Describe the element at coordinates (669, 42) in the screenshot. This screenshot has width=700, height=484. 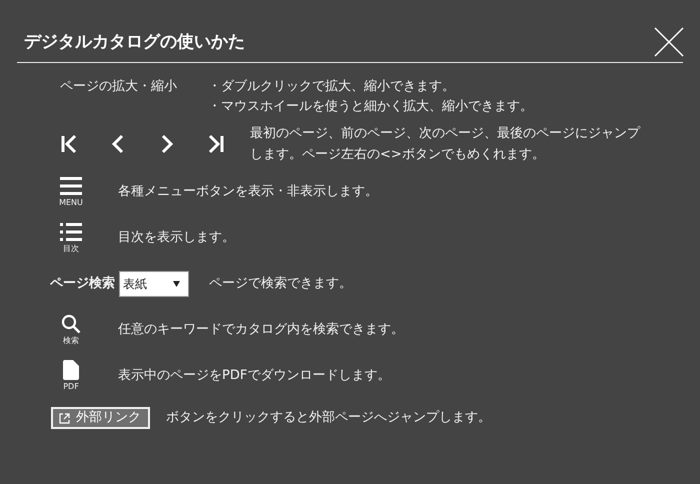
I see `close-icon` at that location.